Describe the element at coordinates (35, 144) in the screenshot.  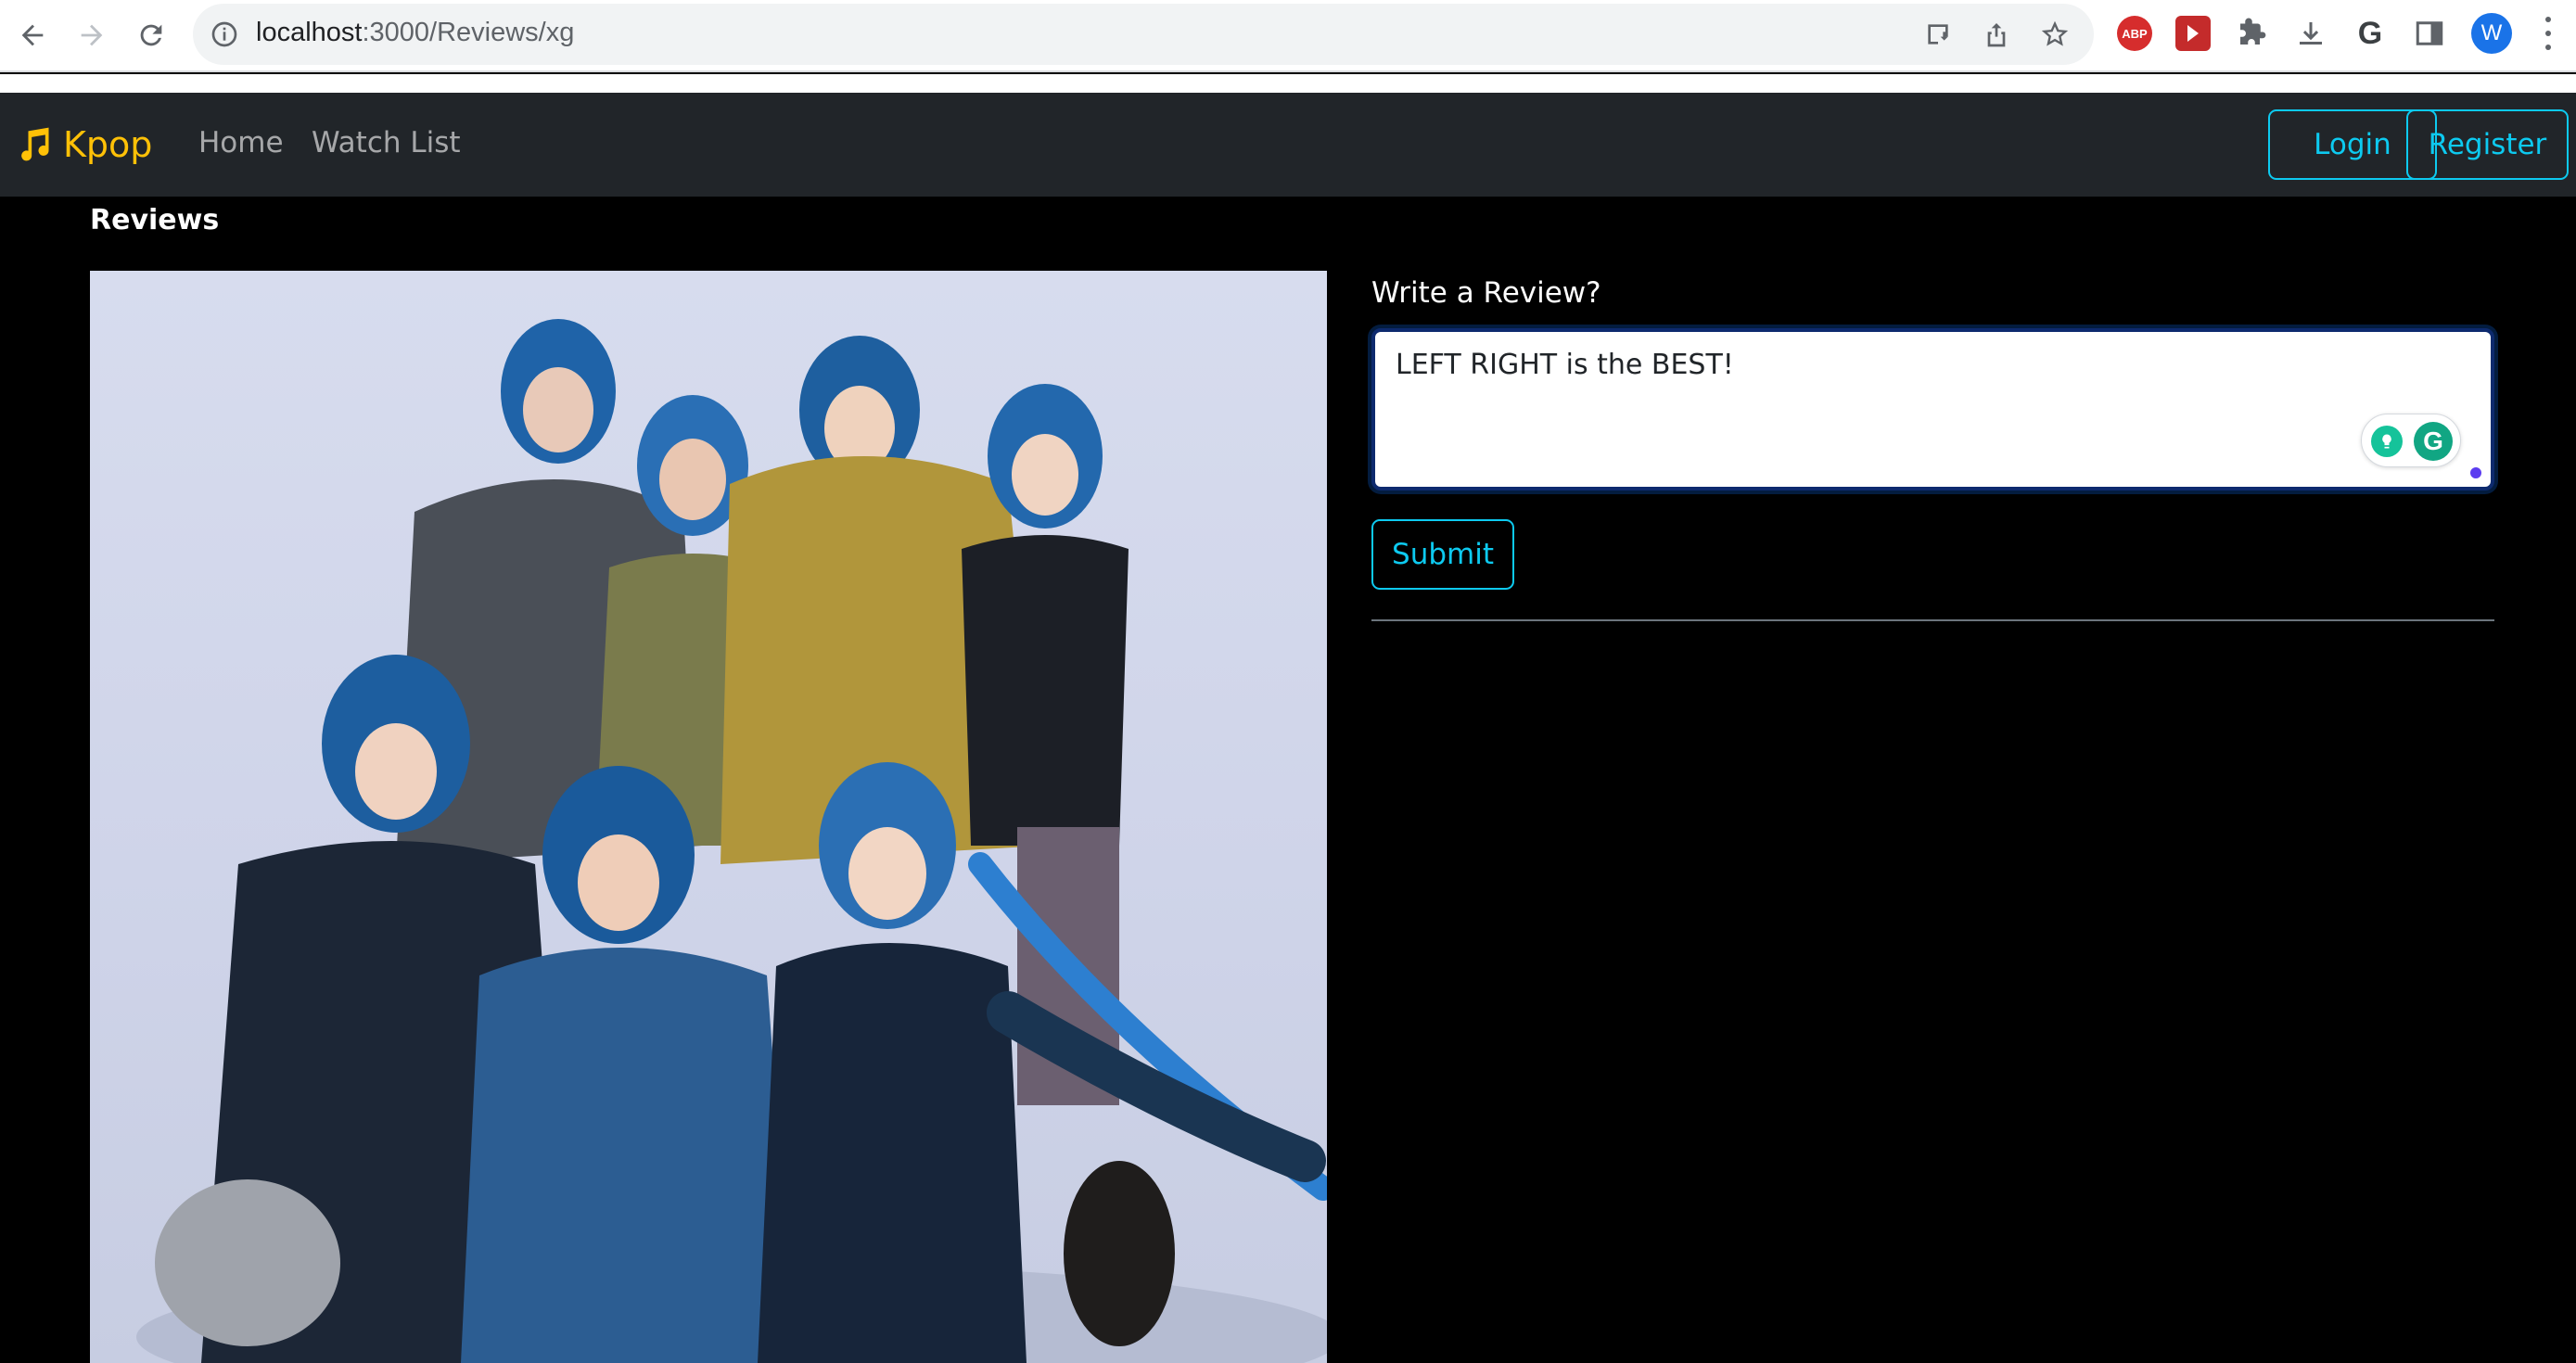
I see `music-note-icon` at that location.